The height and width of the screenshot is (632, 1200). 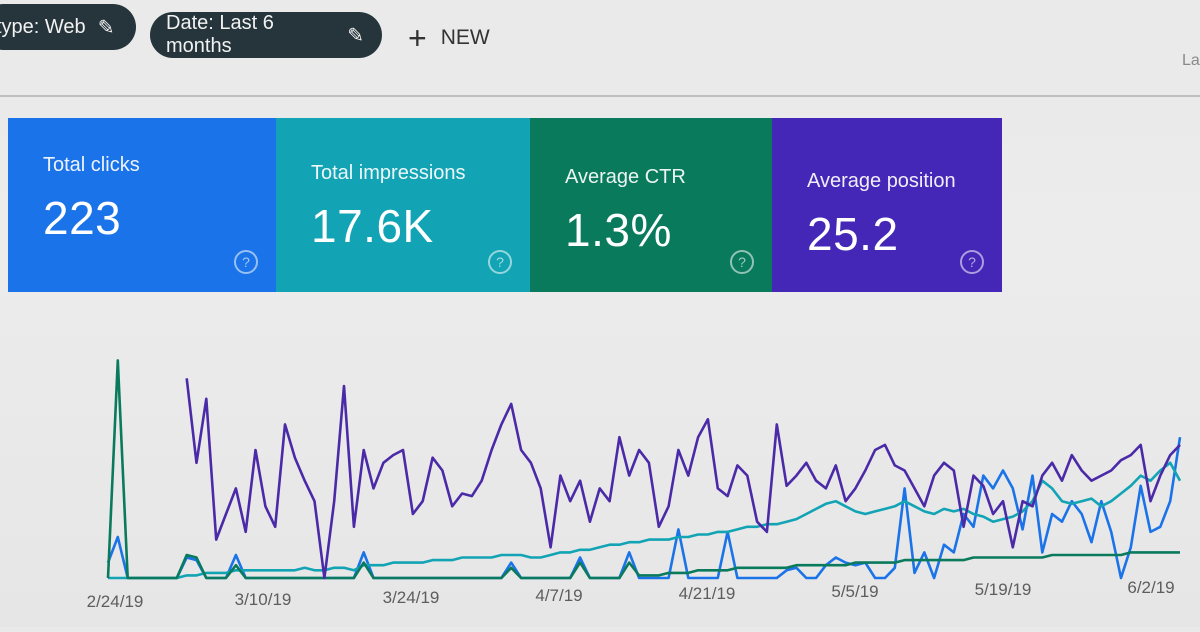 I want to click on metric-label: Average position, so click(x=881, y=181).